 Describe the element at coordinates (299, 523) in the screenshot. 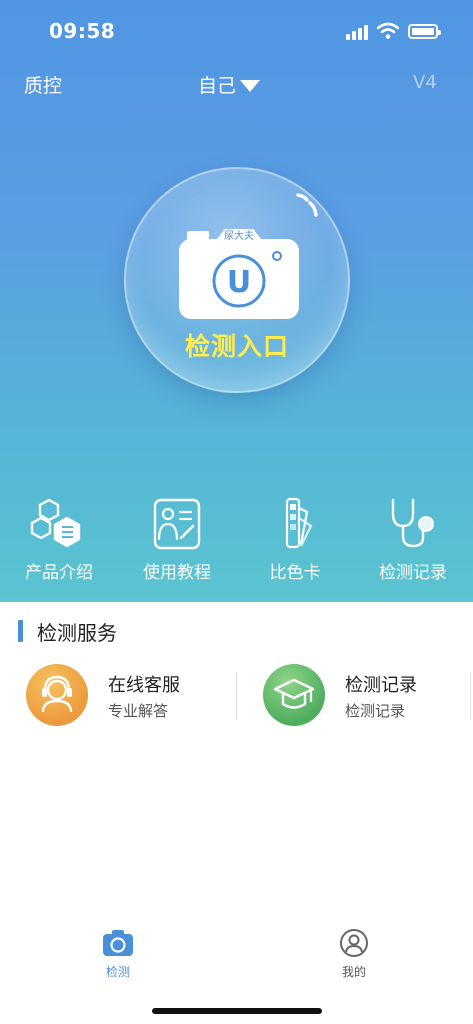

I see `color-swatch-icon` at that location.